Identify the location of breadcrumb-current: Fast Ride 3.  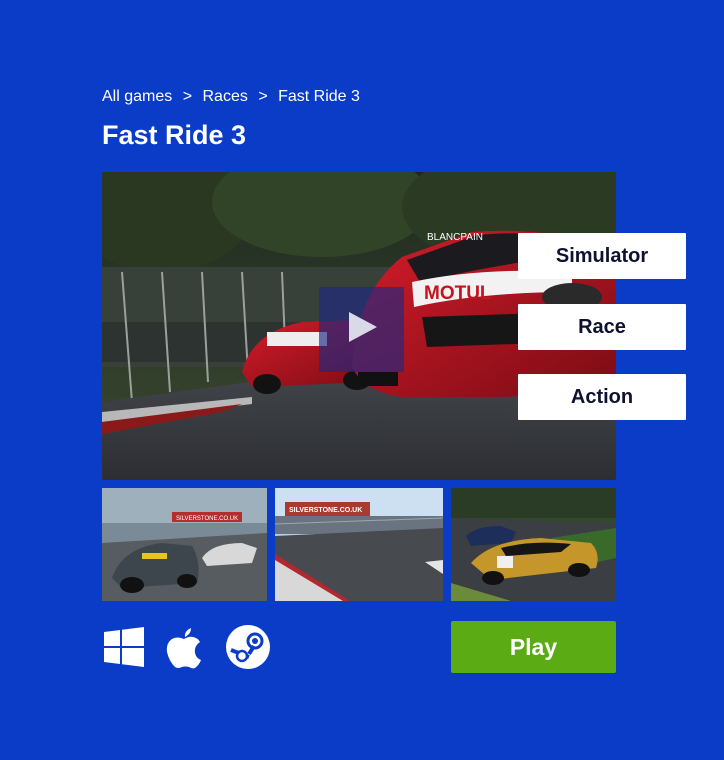
(319, 96).